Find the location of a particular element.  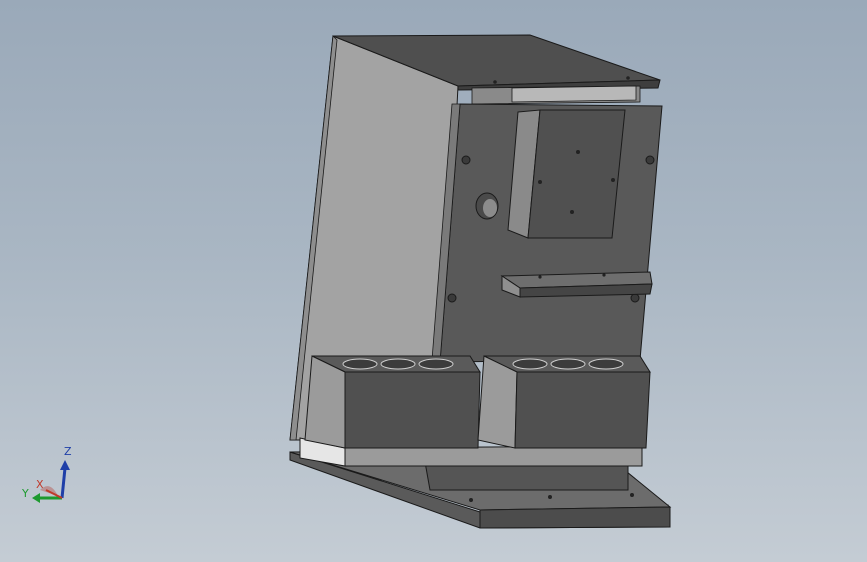

left-holder-block is located at coordinates (392, 402).